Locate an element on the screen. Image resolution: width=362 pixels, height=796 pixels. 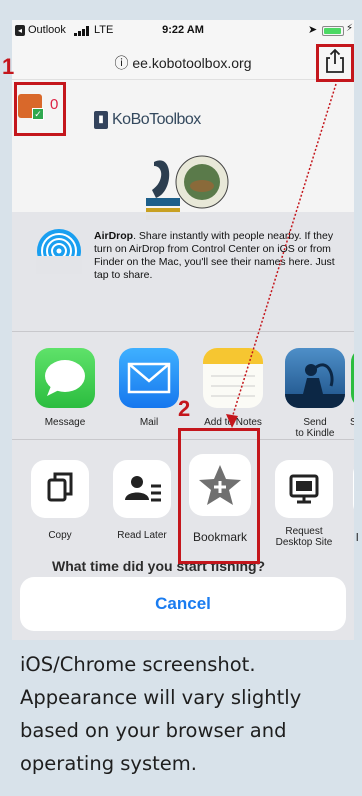
kobo-mark-icon: ▮ is located at coordinates (101, 120).